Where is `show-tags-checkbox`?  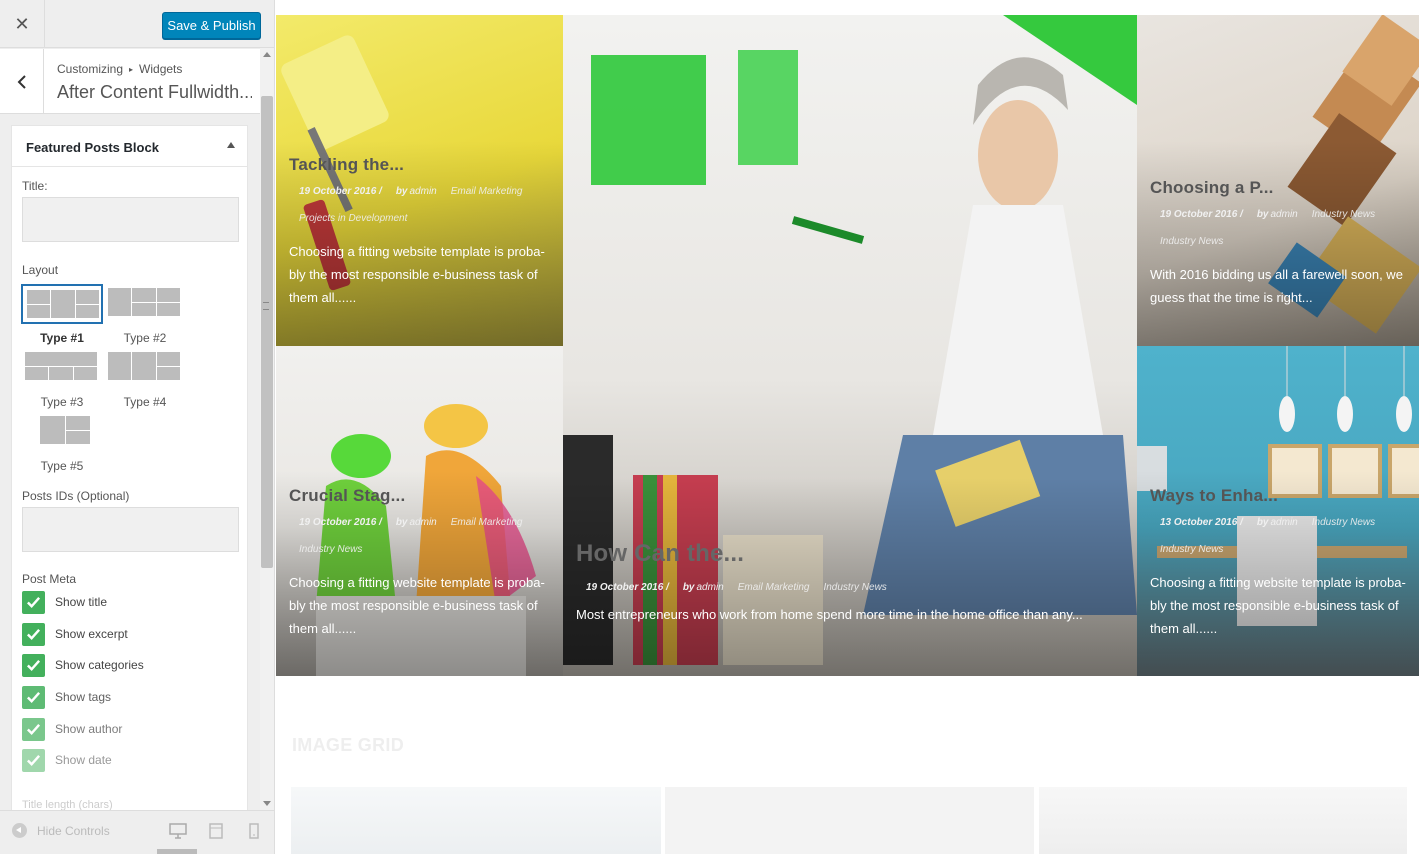 show-tags-checkbox is located at coordinates (33, 697).